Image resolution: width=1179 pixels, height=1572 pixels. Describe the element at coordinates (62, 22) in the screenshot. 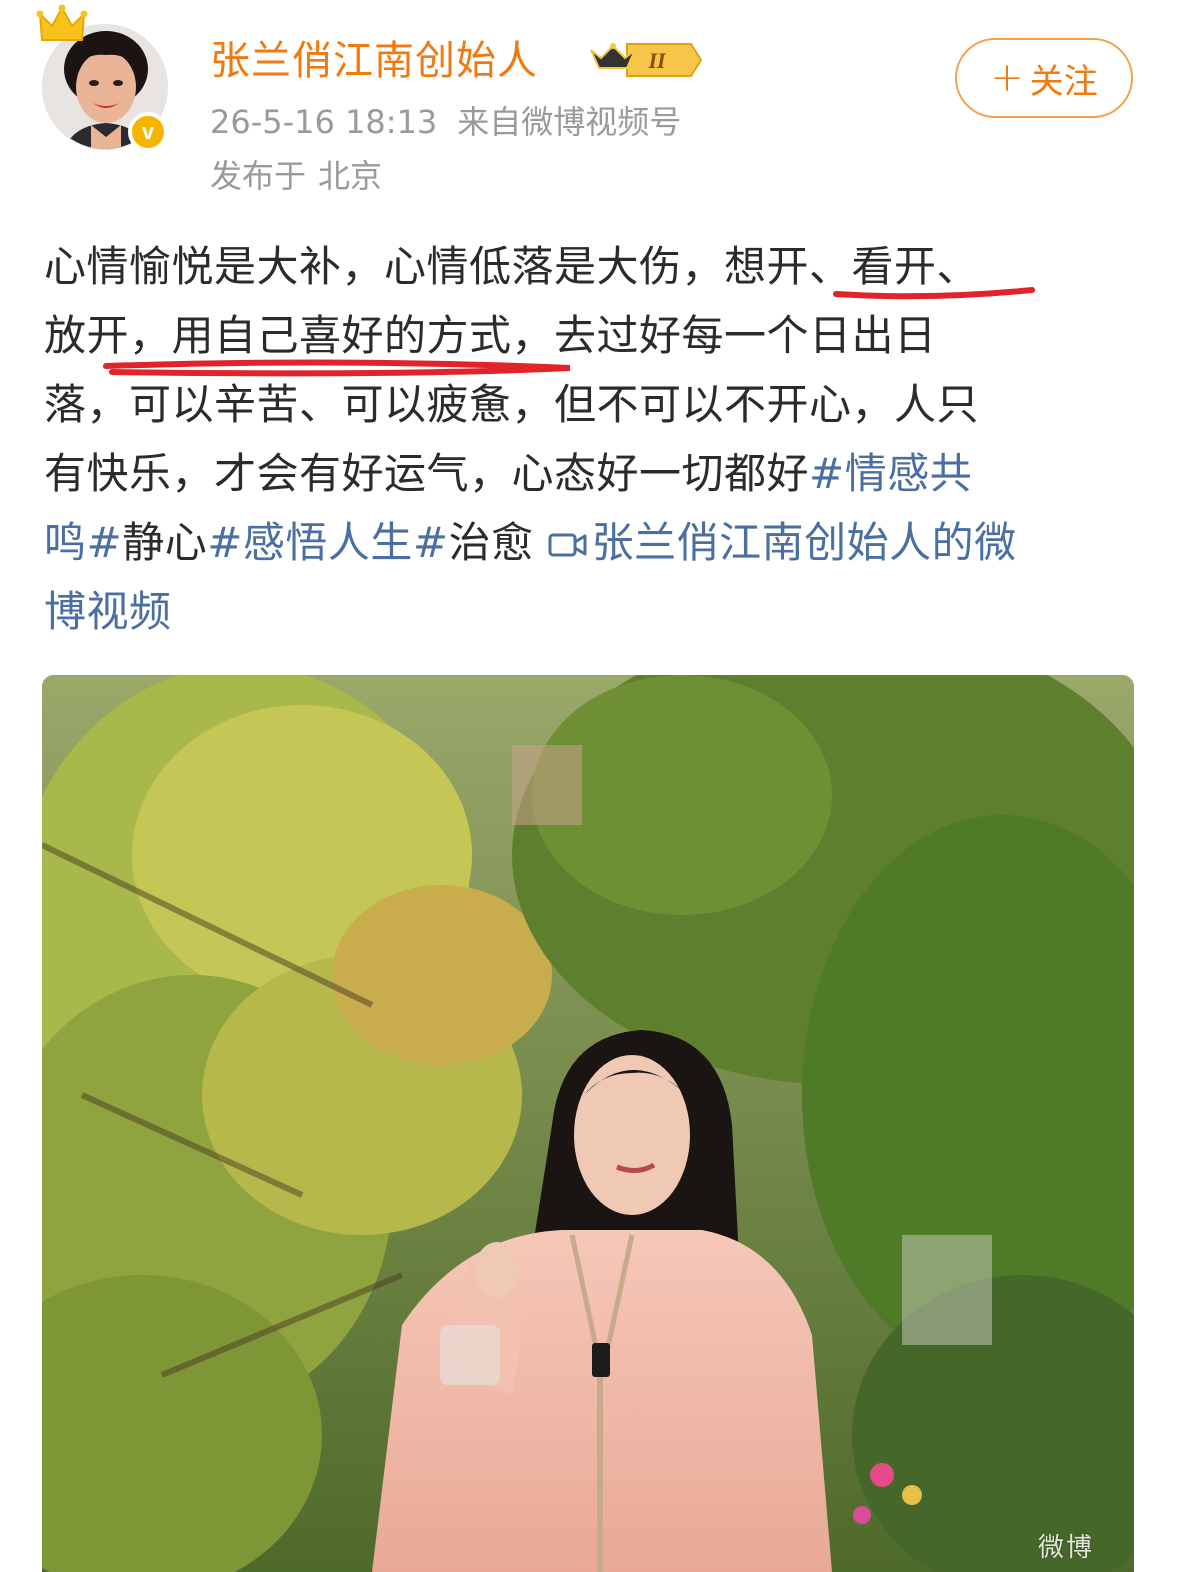

I see `crown-icon` at that location.